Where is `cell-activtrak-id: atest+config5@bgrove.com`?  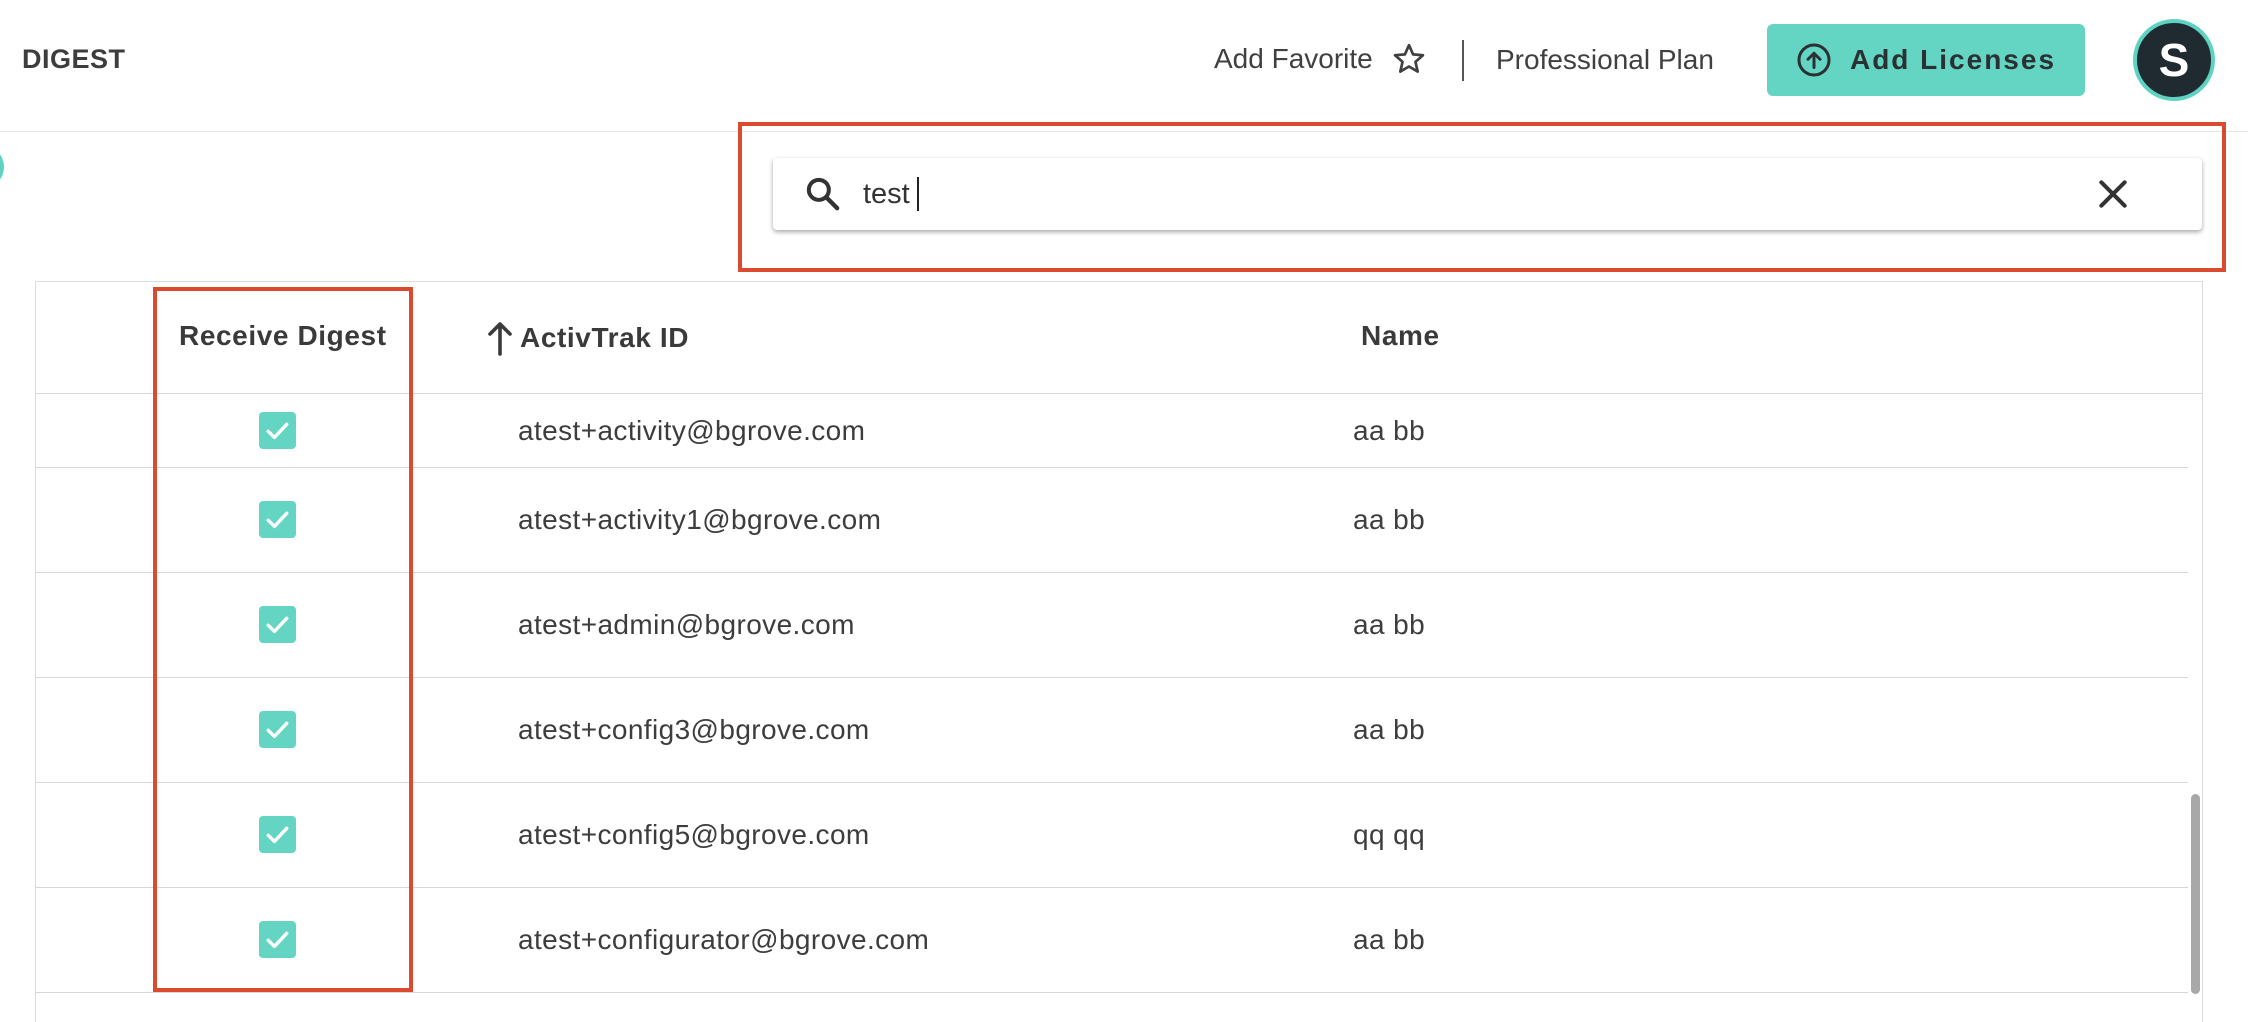
cell-activtrak-id: atest+config5@bgrove.com is located at coordinates (694, 834).